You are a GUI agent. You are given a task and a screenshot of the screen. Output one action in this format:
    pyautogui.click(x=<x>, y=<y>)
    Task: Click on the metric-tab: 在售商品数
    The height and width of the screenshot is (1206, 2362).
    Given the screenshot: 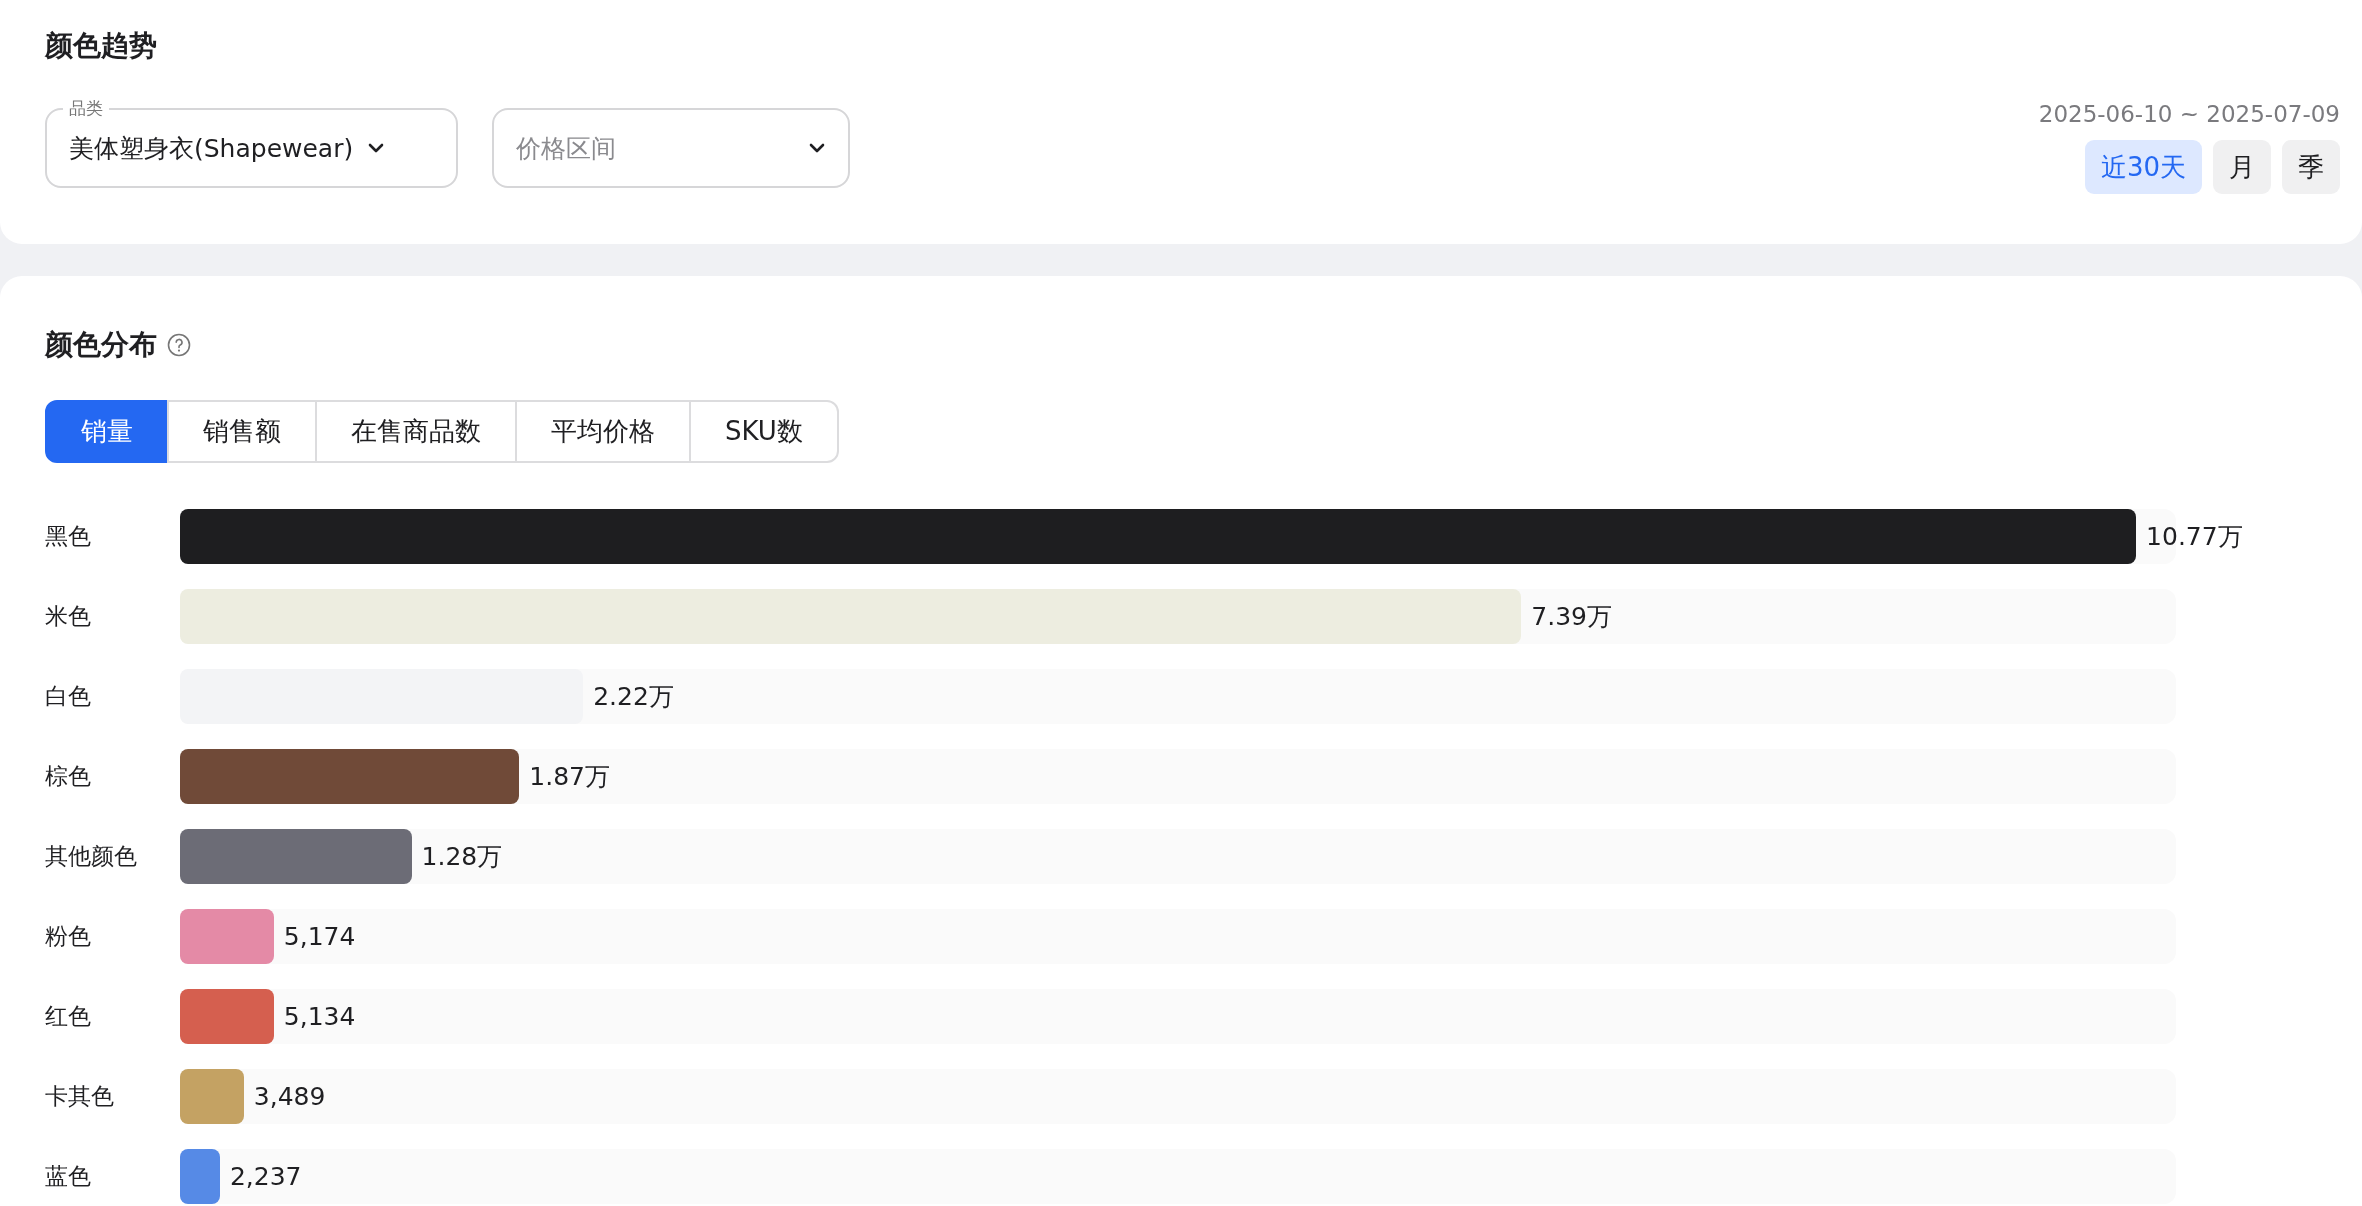 What is the action you would take?
    pyautogui.click(x=416, y=431)
    